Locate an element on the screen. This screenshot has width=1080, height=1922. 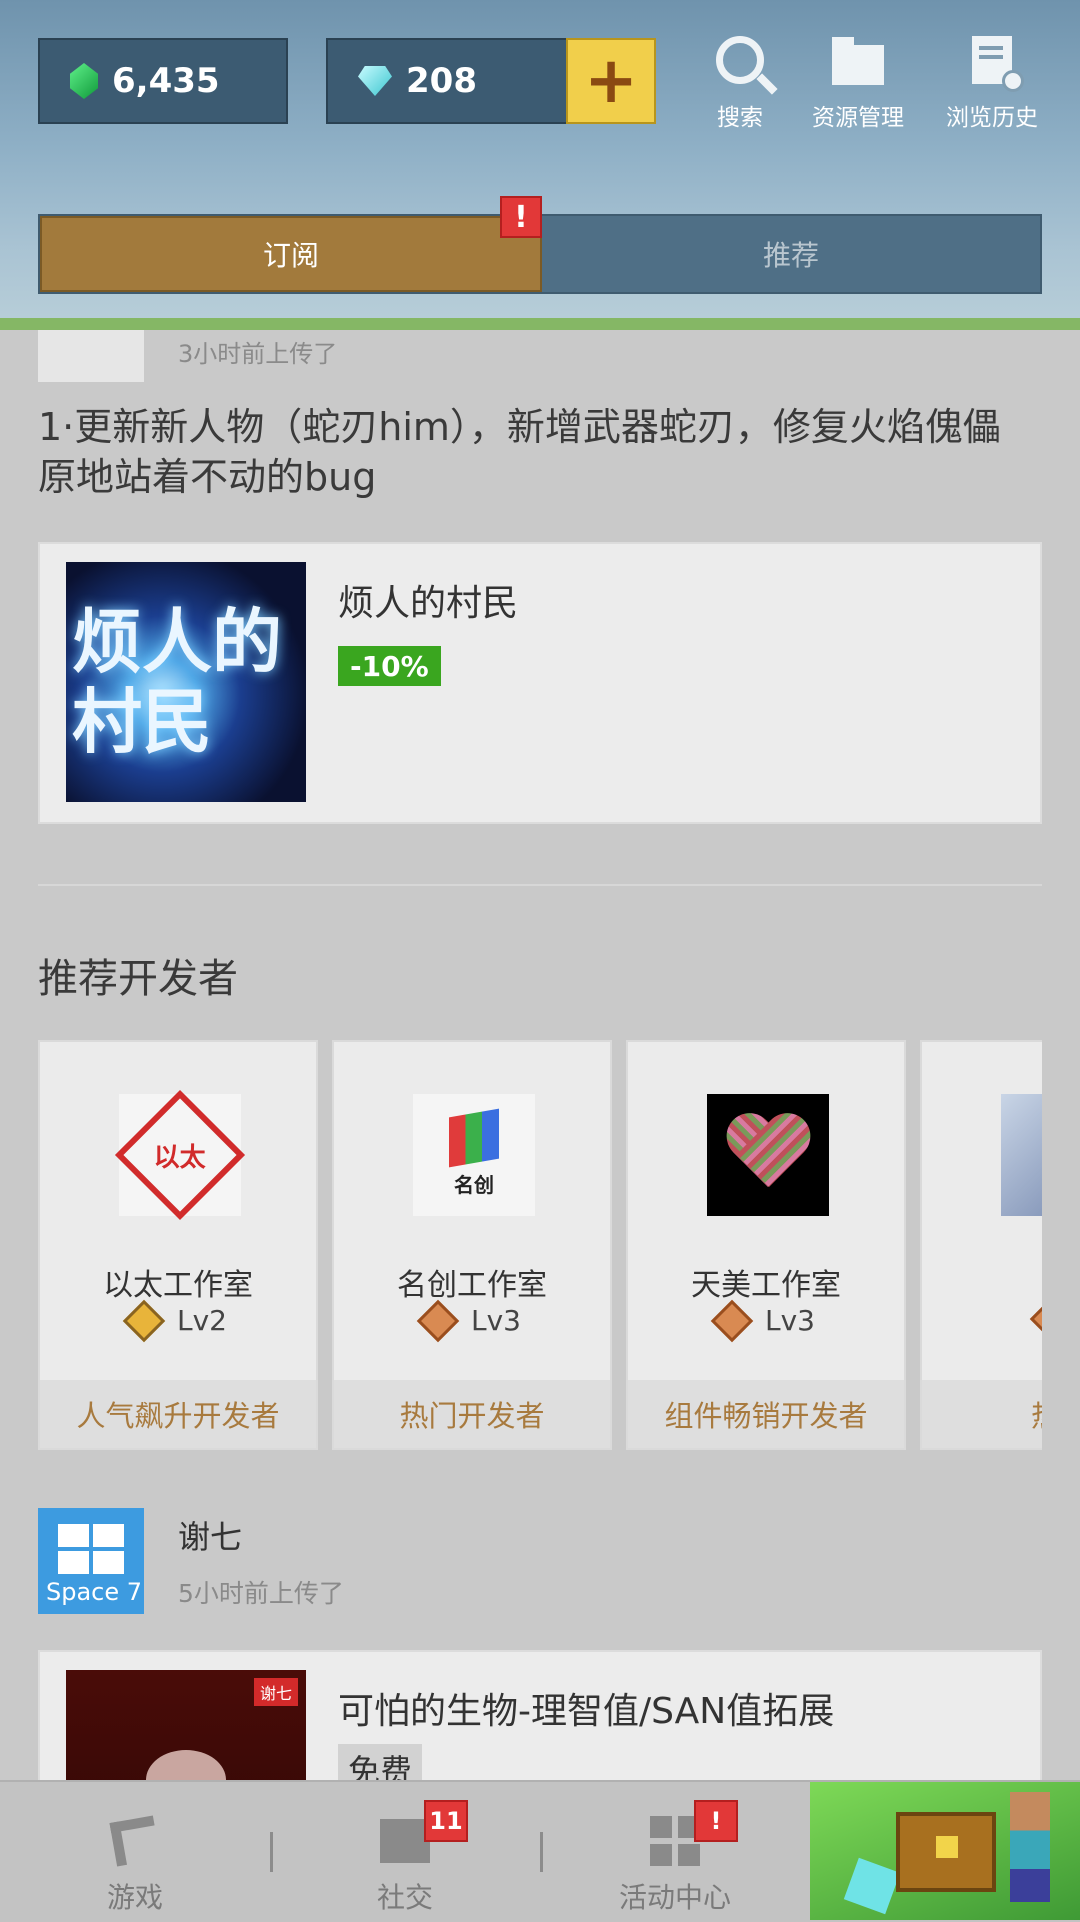
emerald-icon is located at coordinates (84, 81).